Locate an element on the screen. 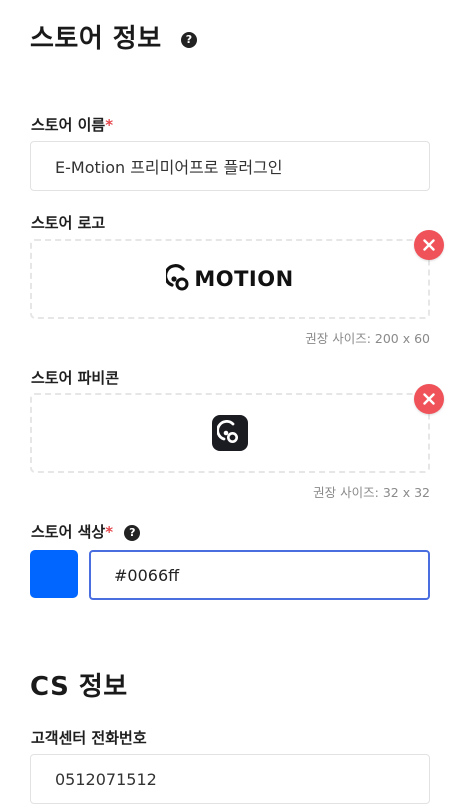  store-logo-dropzone: MOTION is located at coordinates (230, 279).